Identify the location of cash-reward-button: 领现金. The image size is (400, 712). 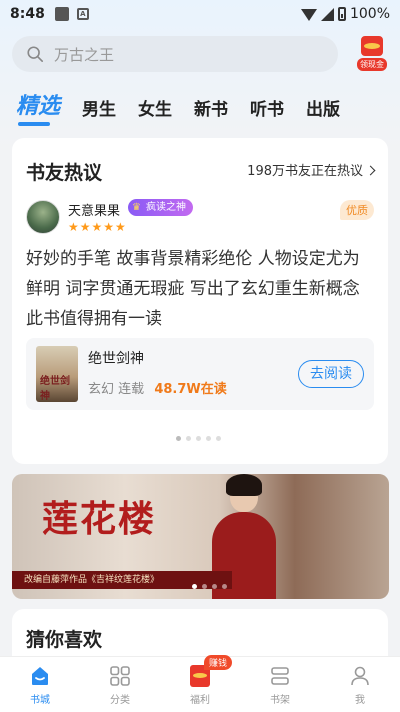
(372, 55).